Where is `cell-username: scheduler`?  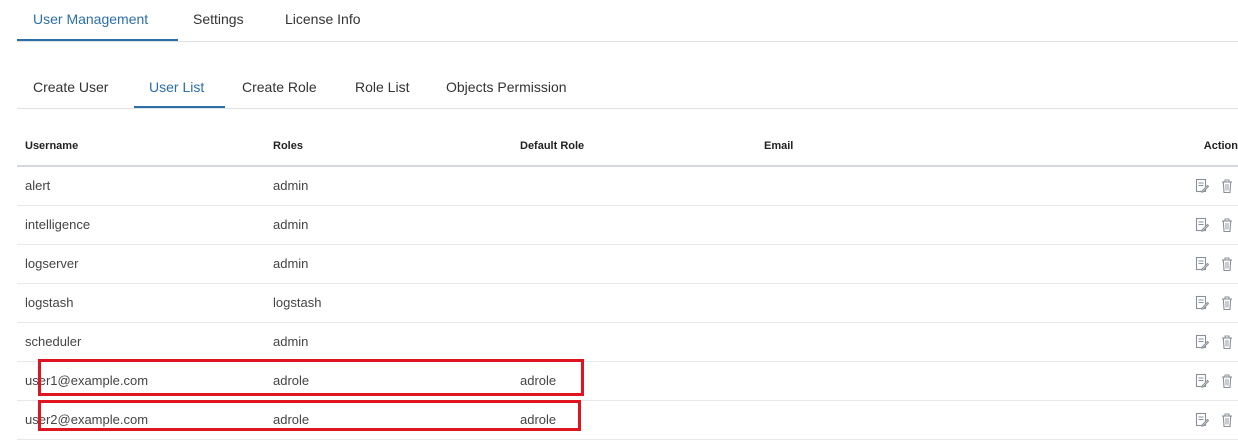 cell-username: scheduler is located at coordinates (53, 341).